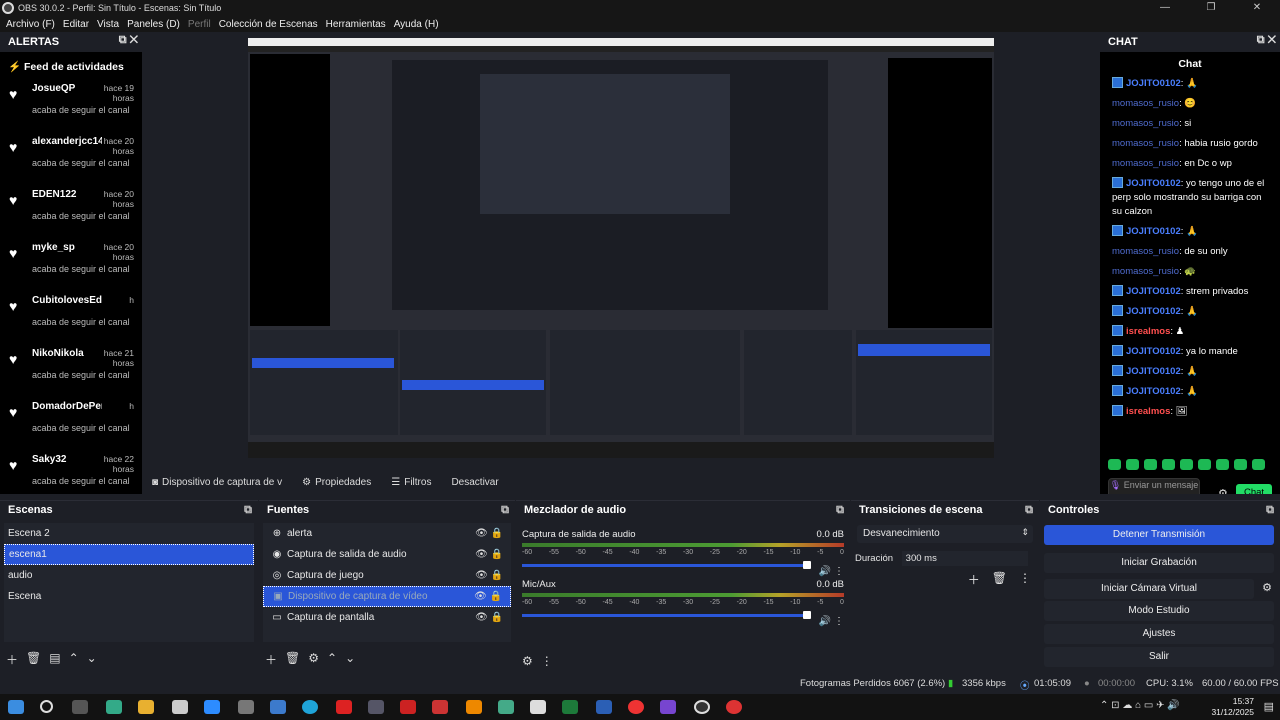  Describe the element at coordinates (313, 659) in the screenshot. I see `gear-icon: ⚙` at that location.